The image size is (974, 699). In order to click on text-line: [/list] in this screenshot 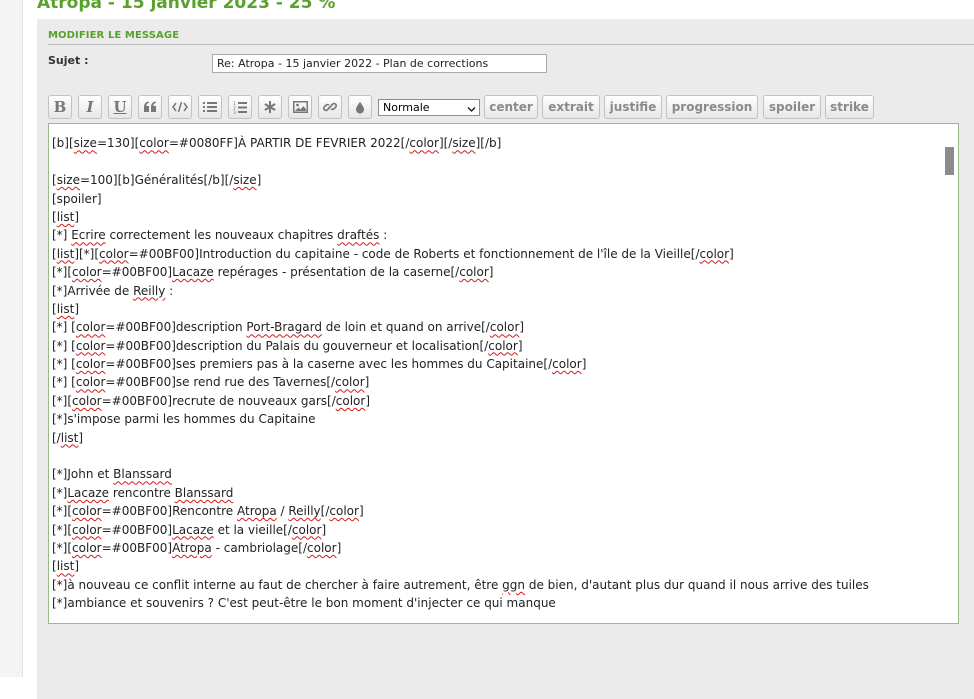, I will do `click(68, 437)`.